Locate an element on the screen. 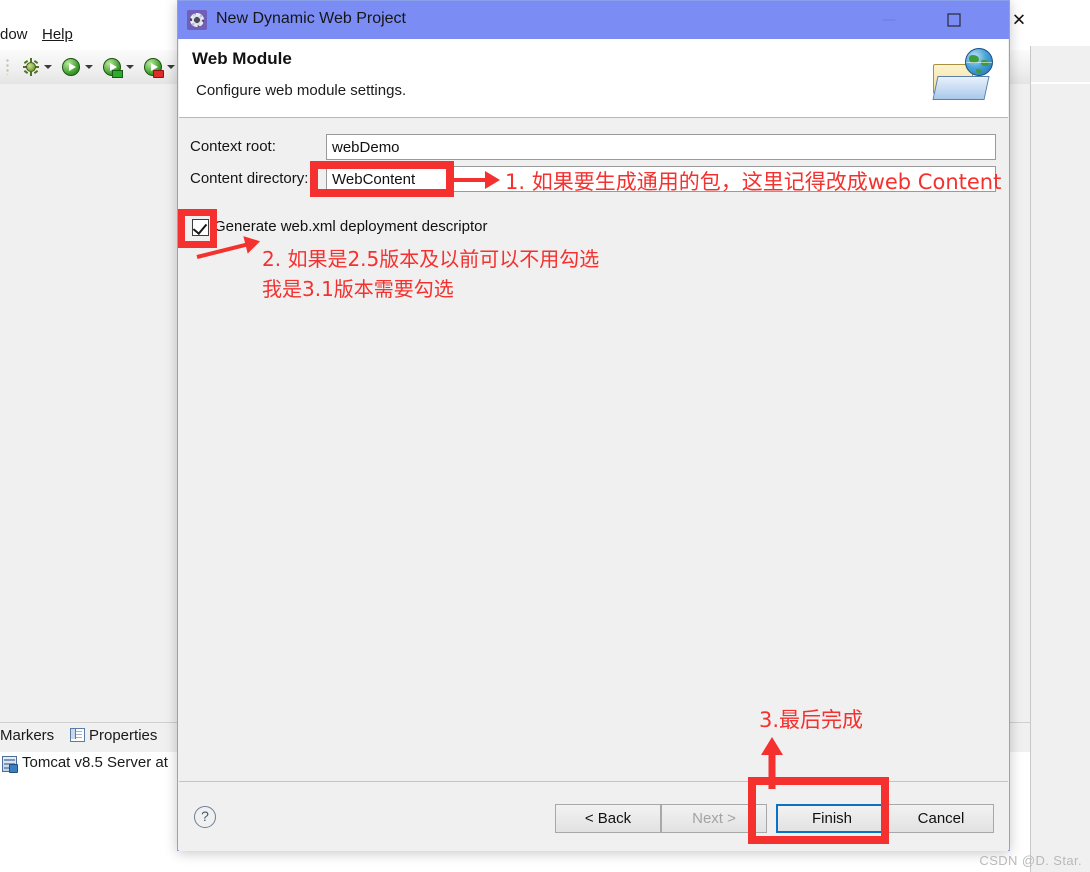 Image resolution: width=1090 pixels, height=872 pixels. ide-right-region is located at coordinates (1060, 436).